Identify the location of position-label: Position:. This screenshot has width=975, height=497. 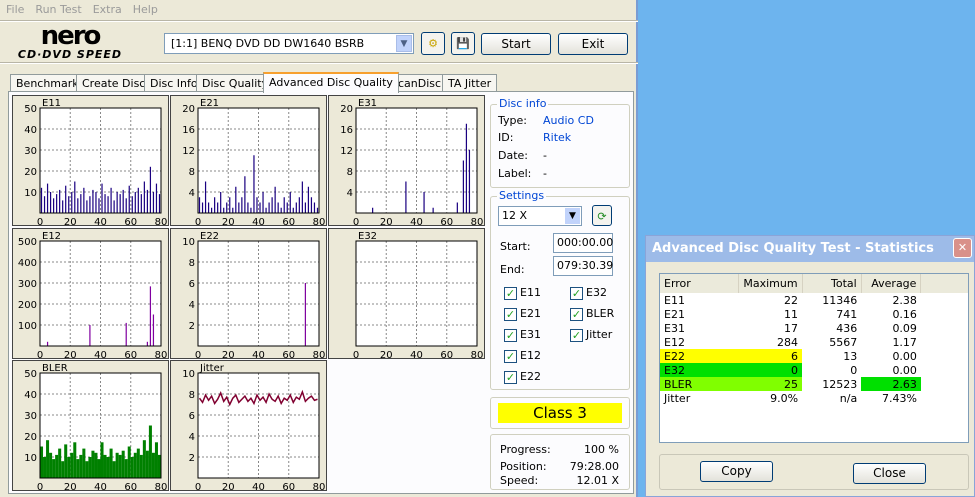
(523, 466).